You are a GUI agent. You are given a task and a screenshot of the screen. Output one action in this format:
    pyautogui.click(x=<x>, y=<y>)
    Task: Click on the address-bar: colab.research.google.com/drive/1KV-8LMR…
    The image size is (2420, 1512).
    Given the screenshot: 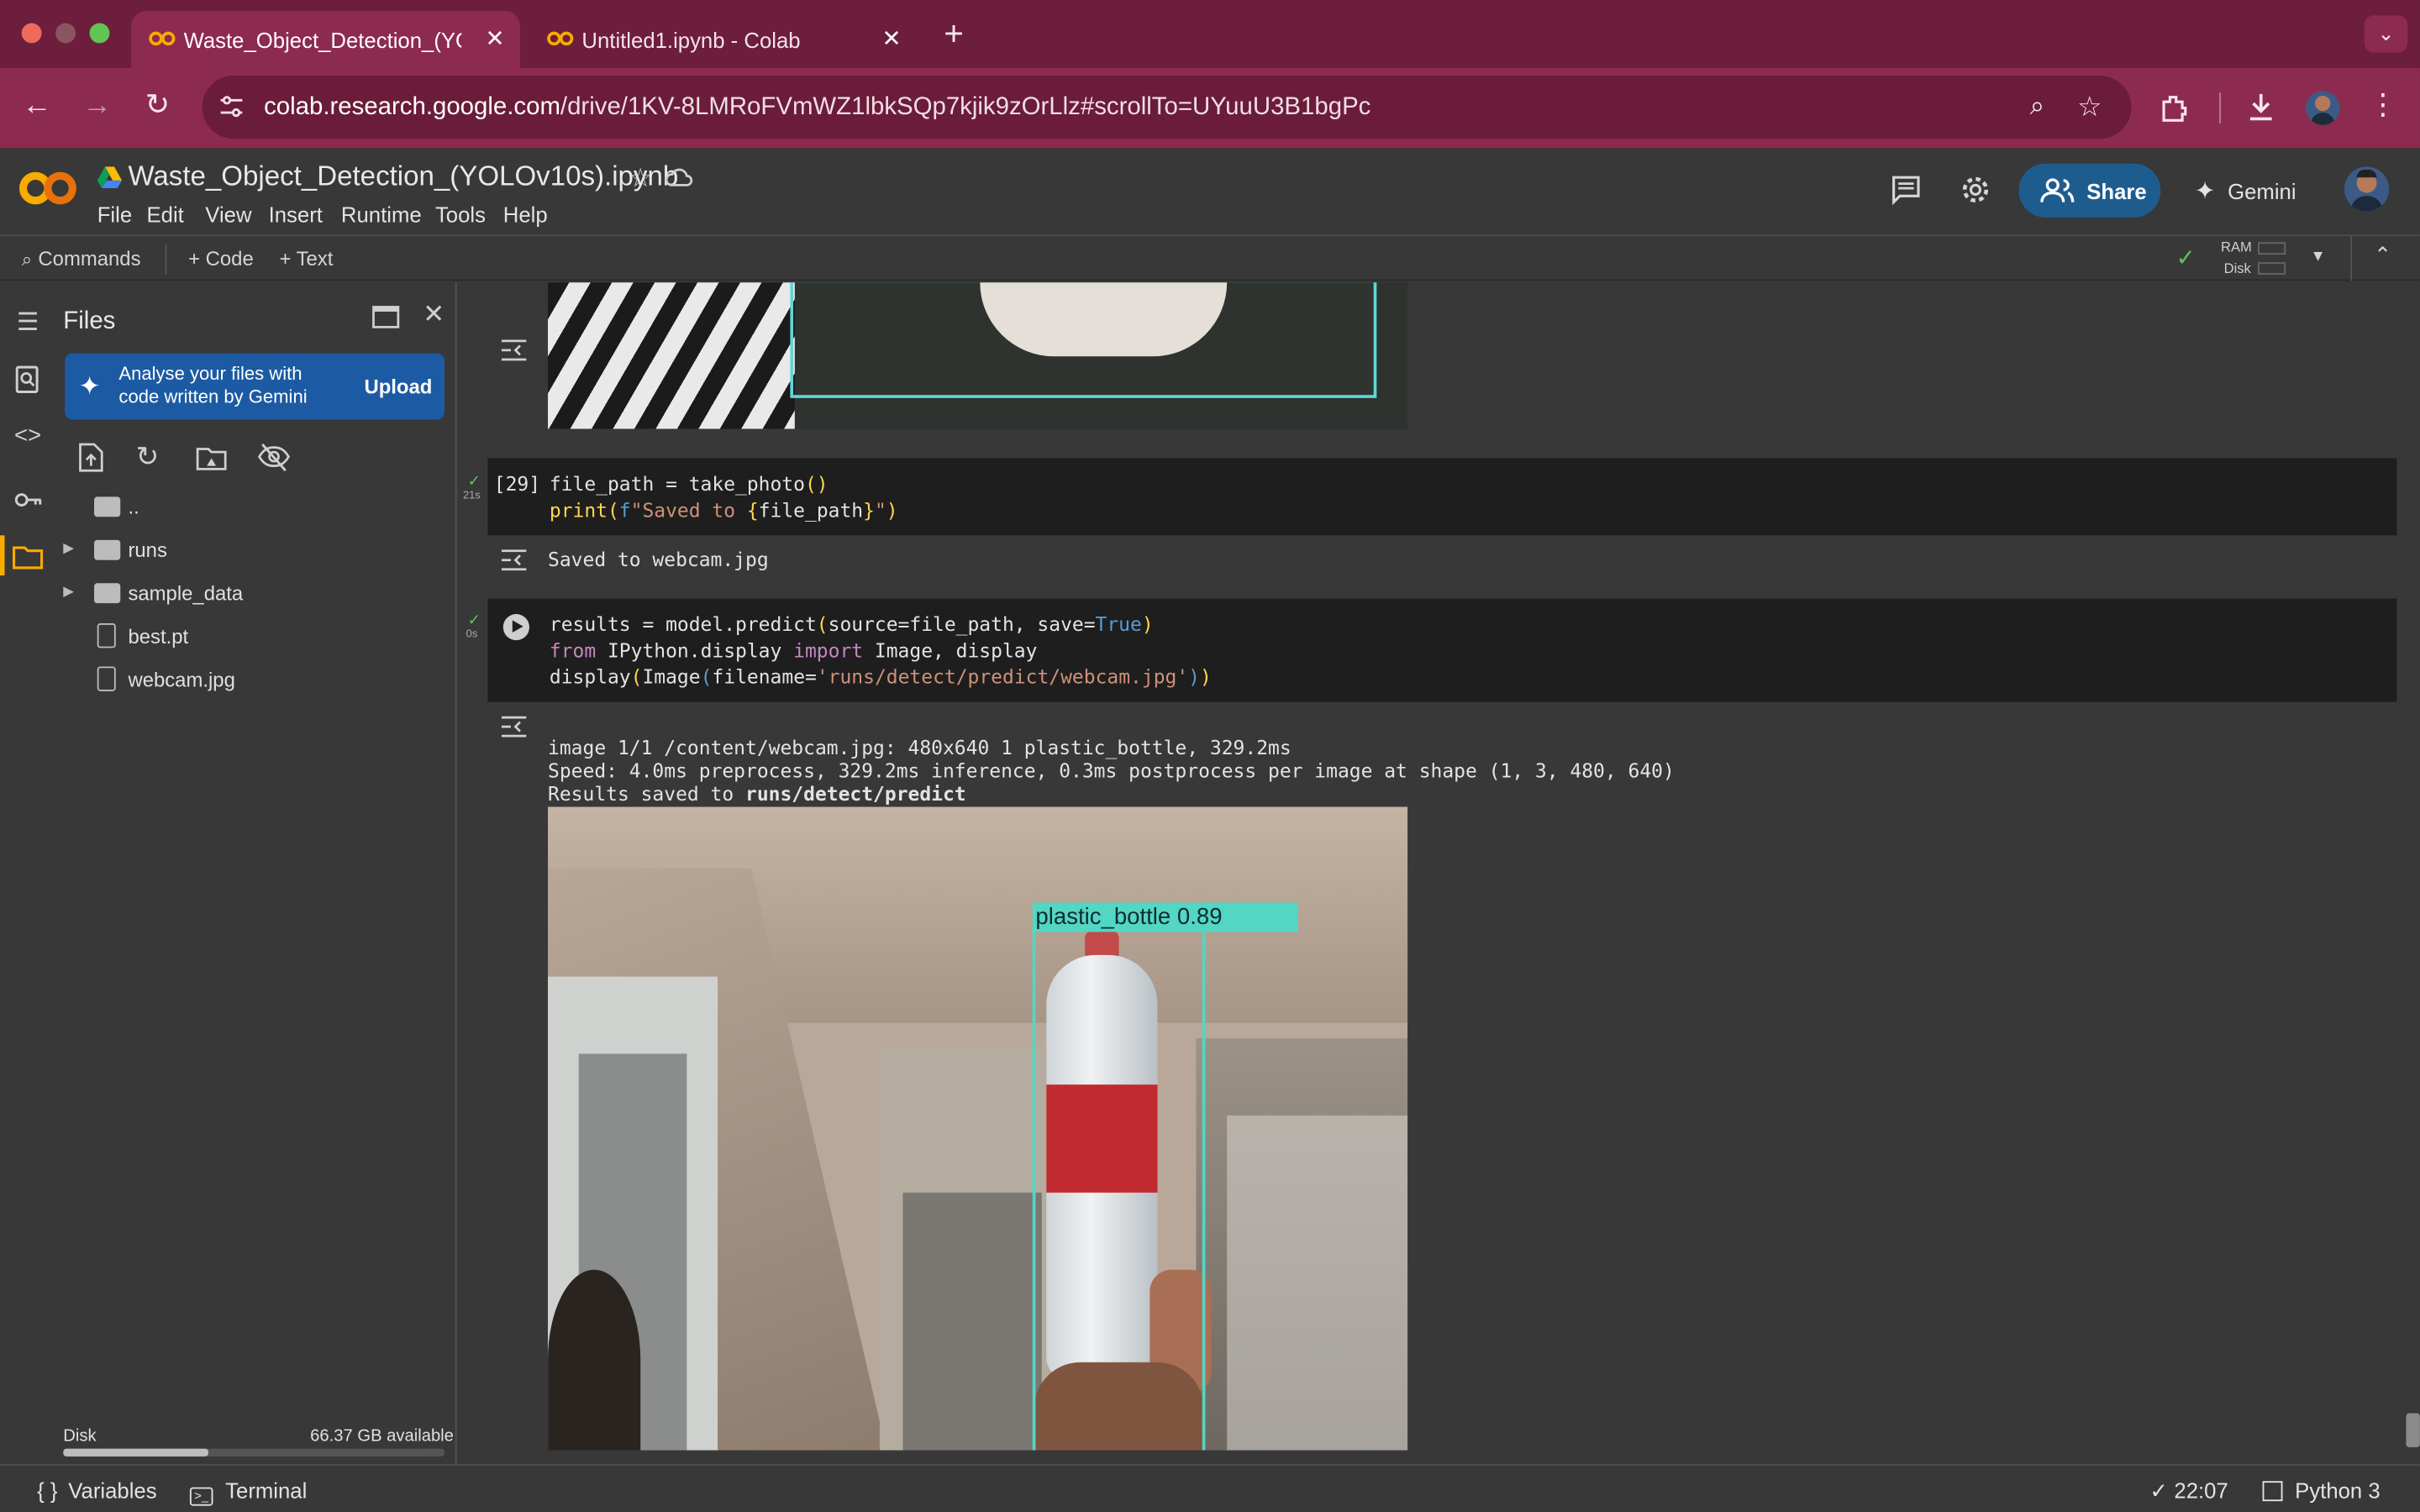 What is the action you would take?
    pyautogui.click(x=1167, y=107)
    